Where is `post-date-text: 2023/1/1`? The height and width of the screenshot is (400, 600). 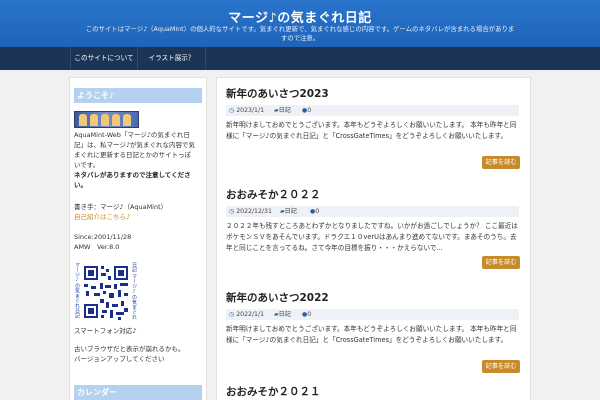 post-date-text: 2023/1/1 is located at coordinates (250, 110).